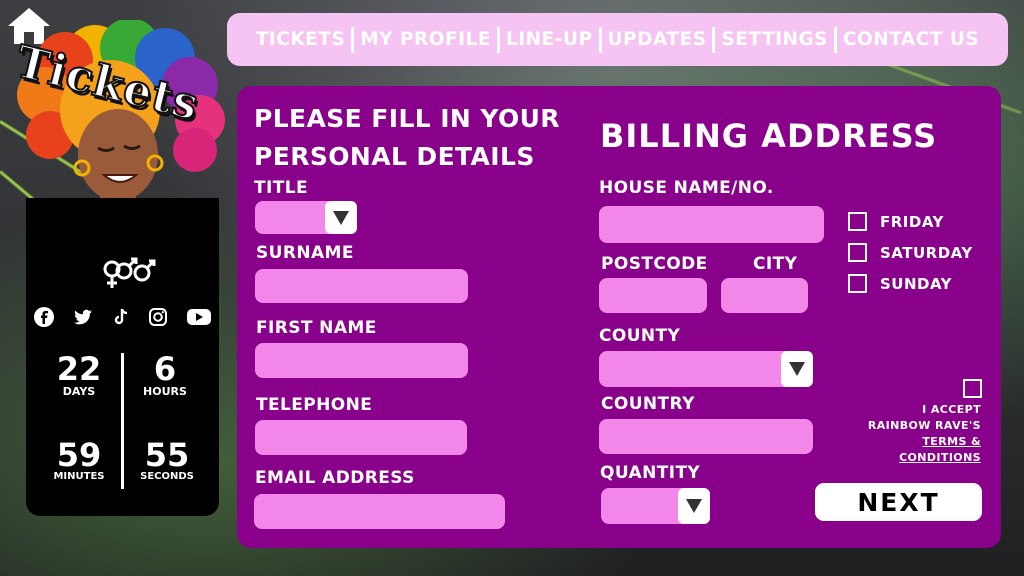  What do you see at coordinates (951, 409) in the screenshot?
I see `terms-line-1: I ACCEPT` at bounding box center [951, 409].